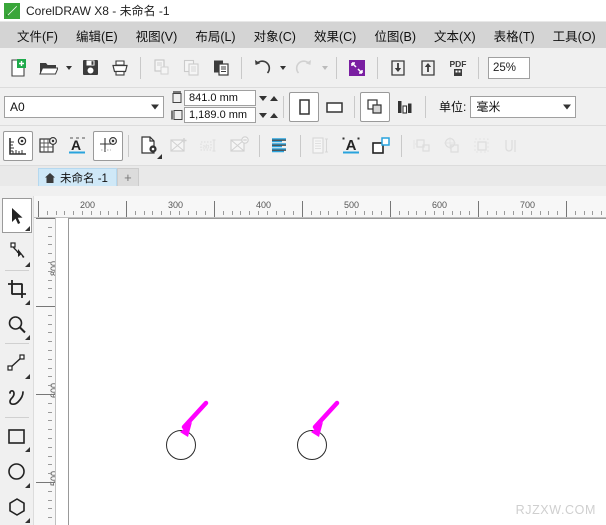 This screenshot has width=606, height=525. I want to click on page-width-field: 841.0 mm, so click(220, 98).